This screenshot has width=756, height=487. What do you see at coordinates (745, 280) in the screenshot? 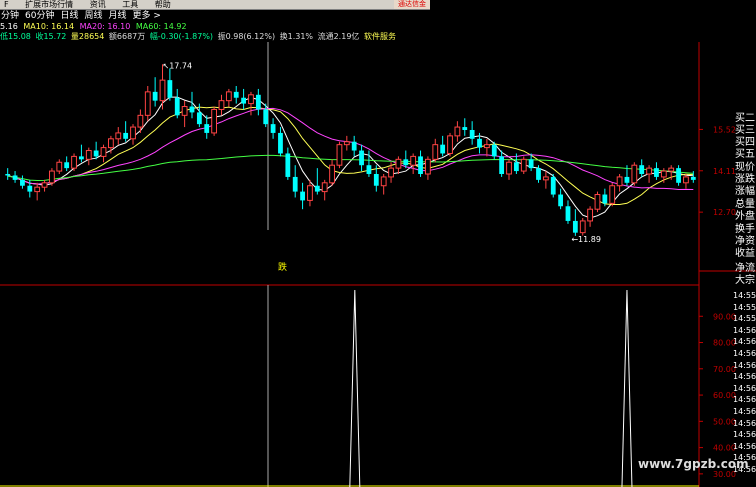
I see `side-label: 大宗` at bounding box center [745, 280].